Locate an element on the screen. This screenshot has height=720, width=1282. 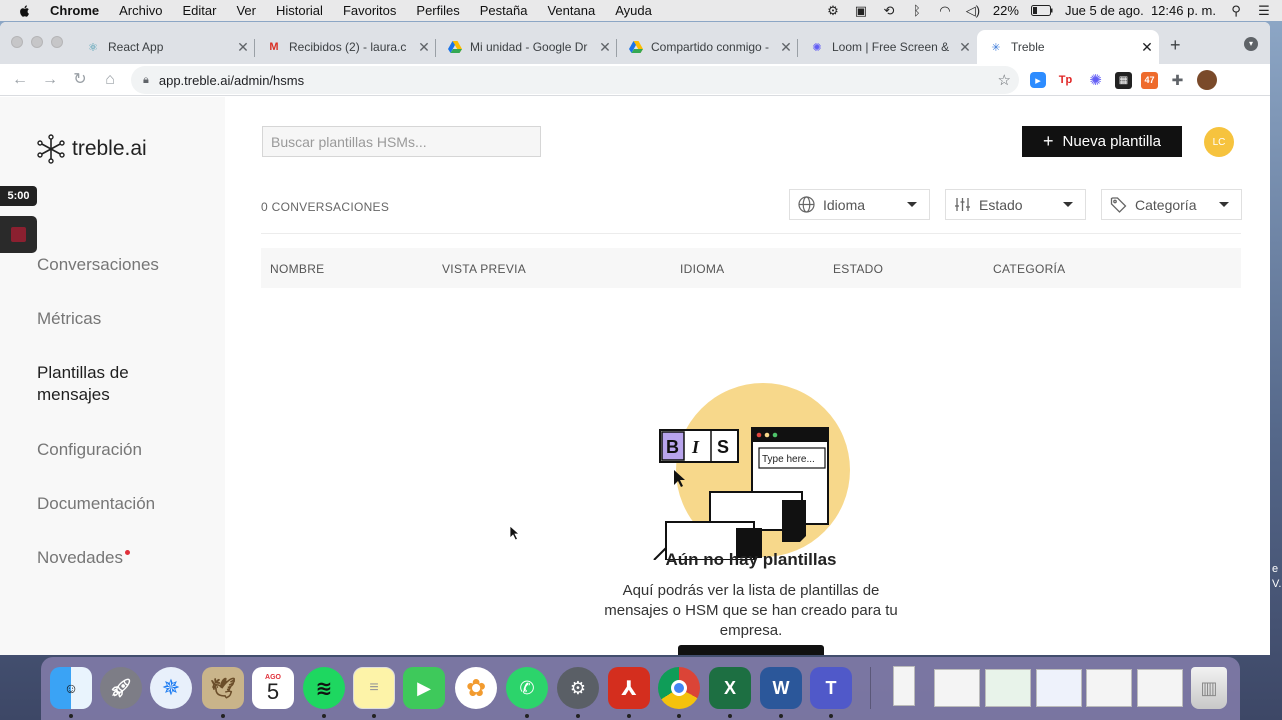
filter-label: Idioma is located at coordinates (844, 204).